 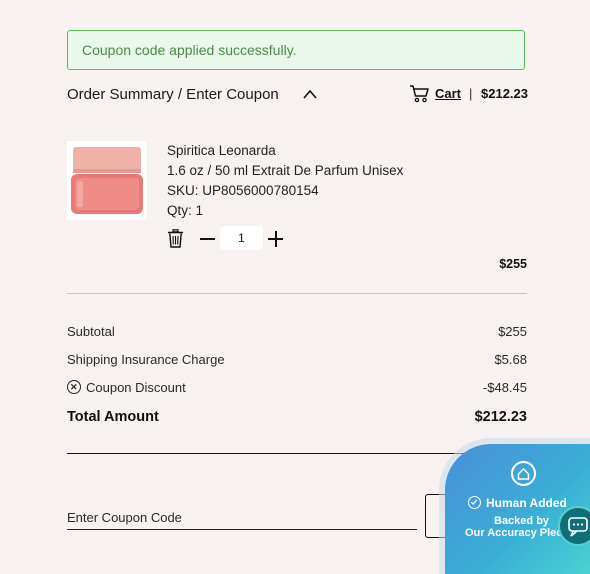 What do you see at coordinates (523, 473) in the screenshot?
I see `shield-home-icon` at bounding box center [523, 473].